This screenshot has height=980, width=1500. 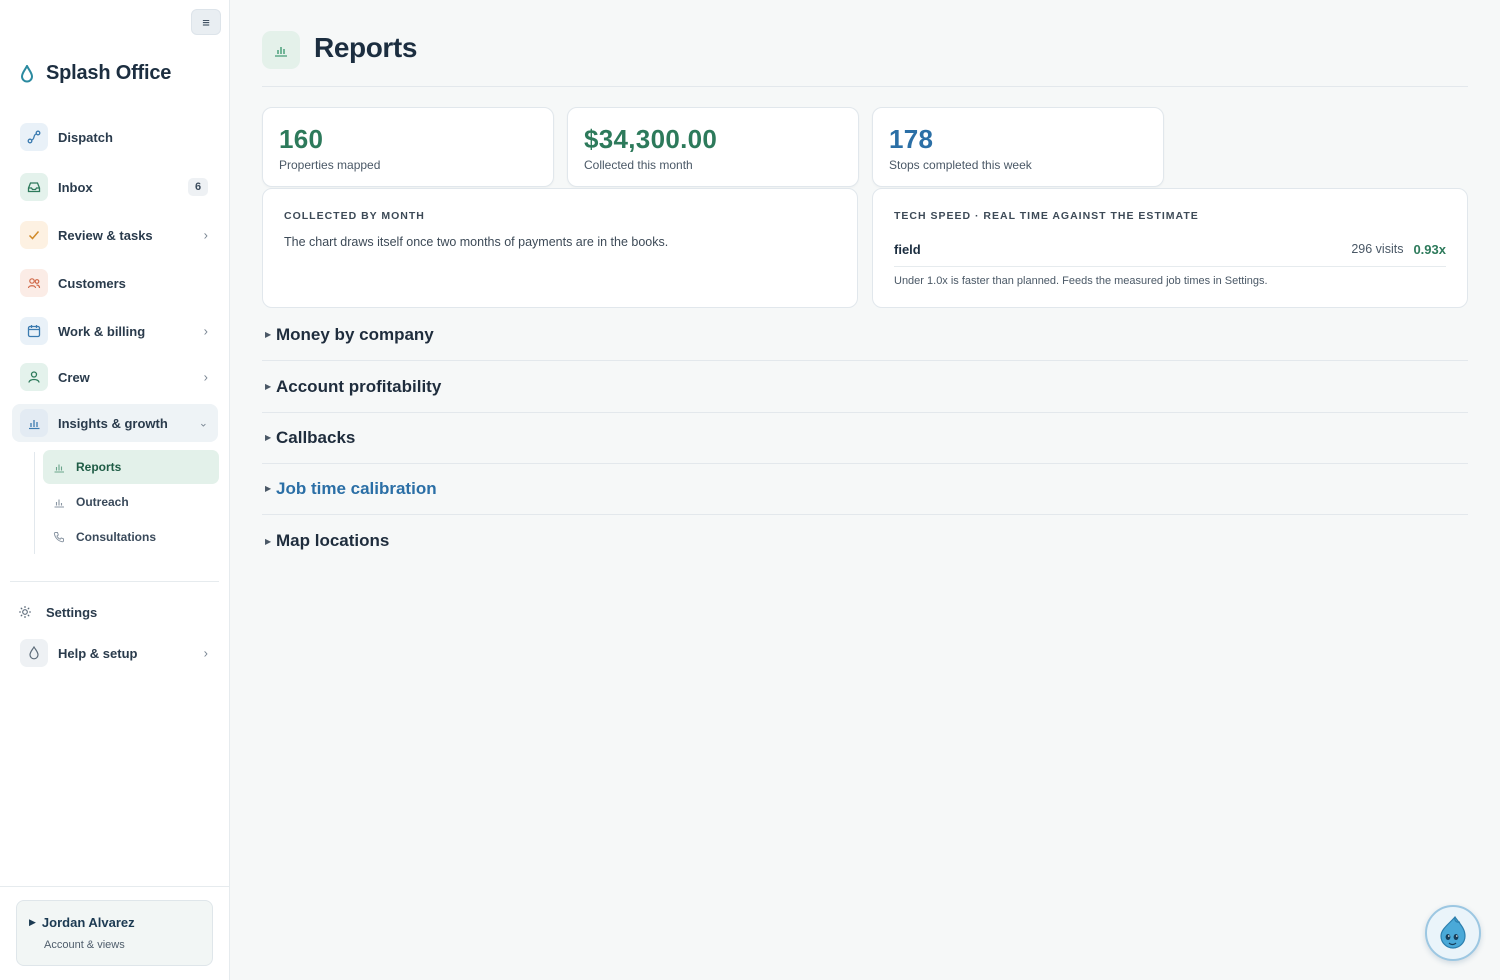 What do you see at coordinates (102, 502) in the screenshot?
I see `sidebar-subitem-label: Outreach` at bounding box center [102, 502].